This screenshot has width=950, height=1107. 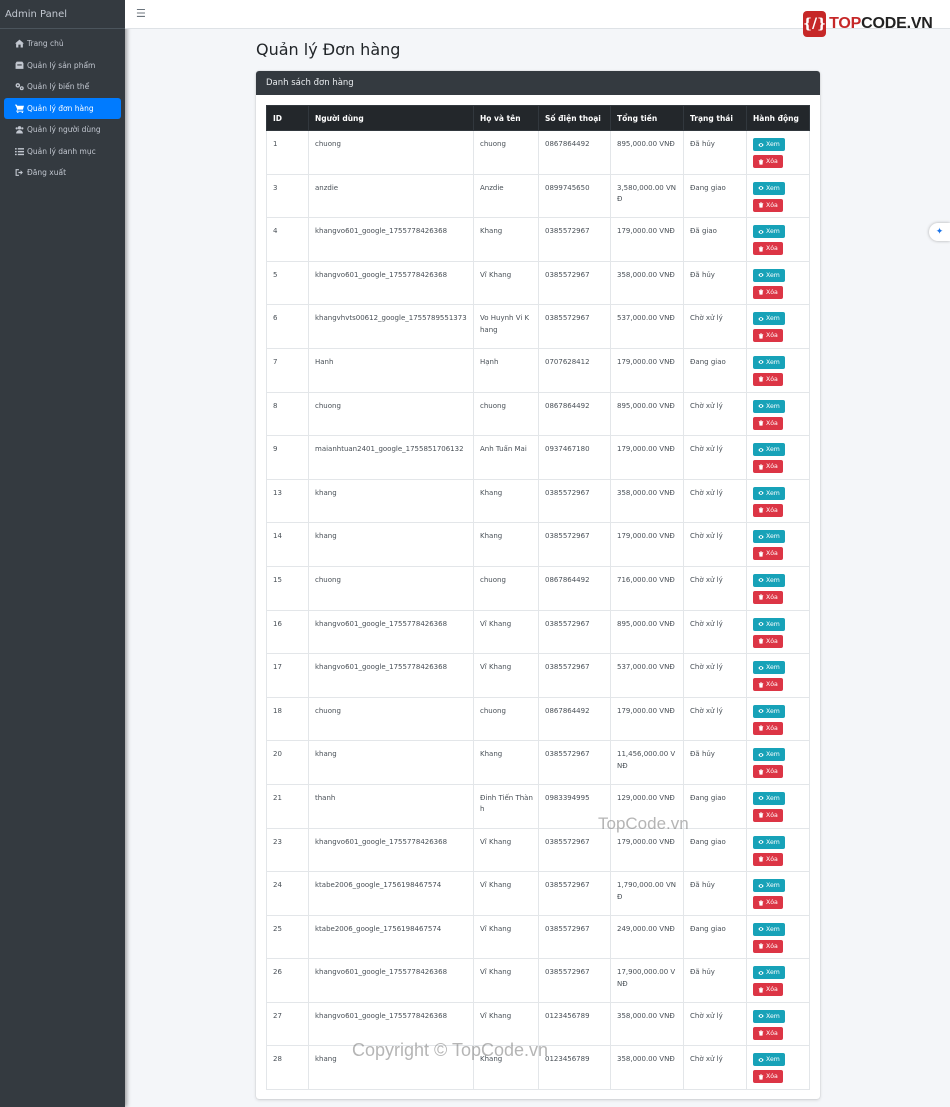 What do you see at coordinates (939, 232) in the screenshot?
I see `floating-widget-icon: ✦` at bounding box center [939, 232].